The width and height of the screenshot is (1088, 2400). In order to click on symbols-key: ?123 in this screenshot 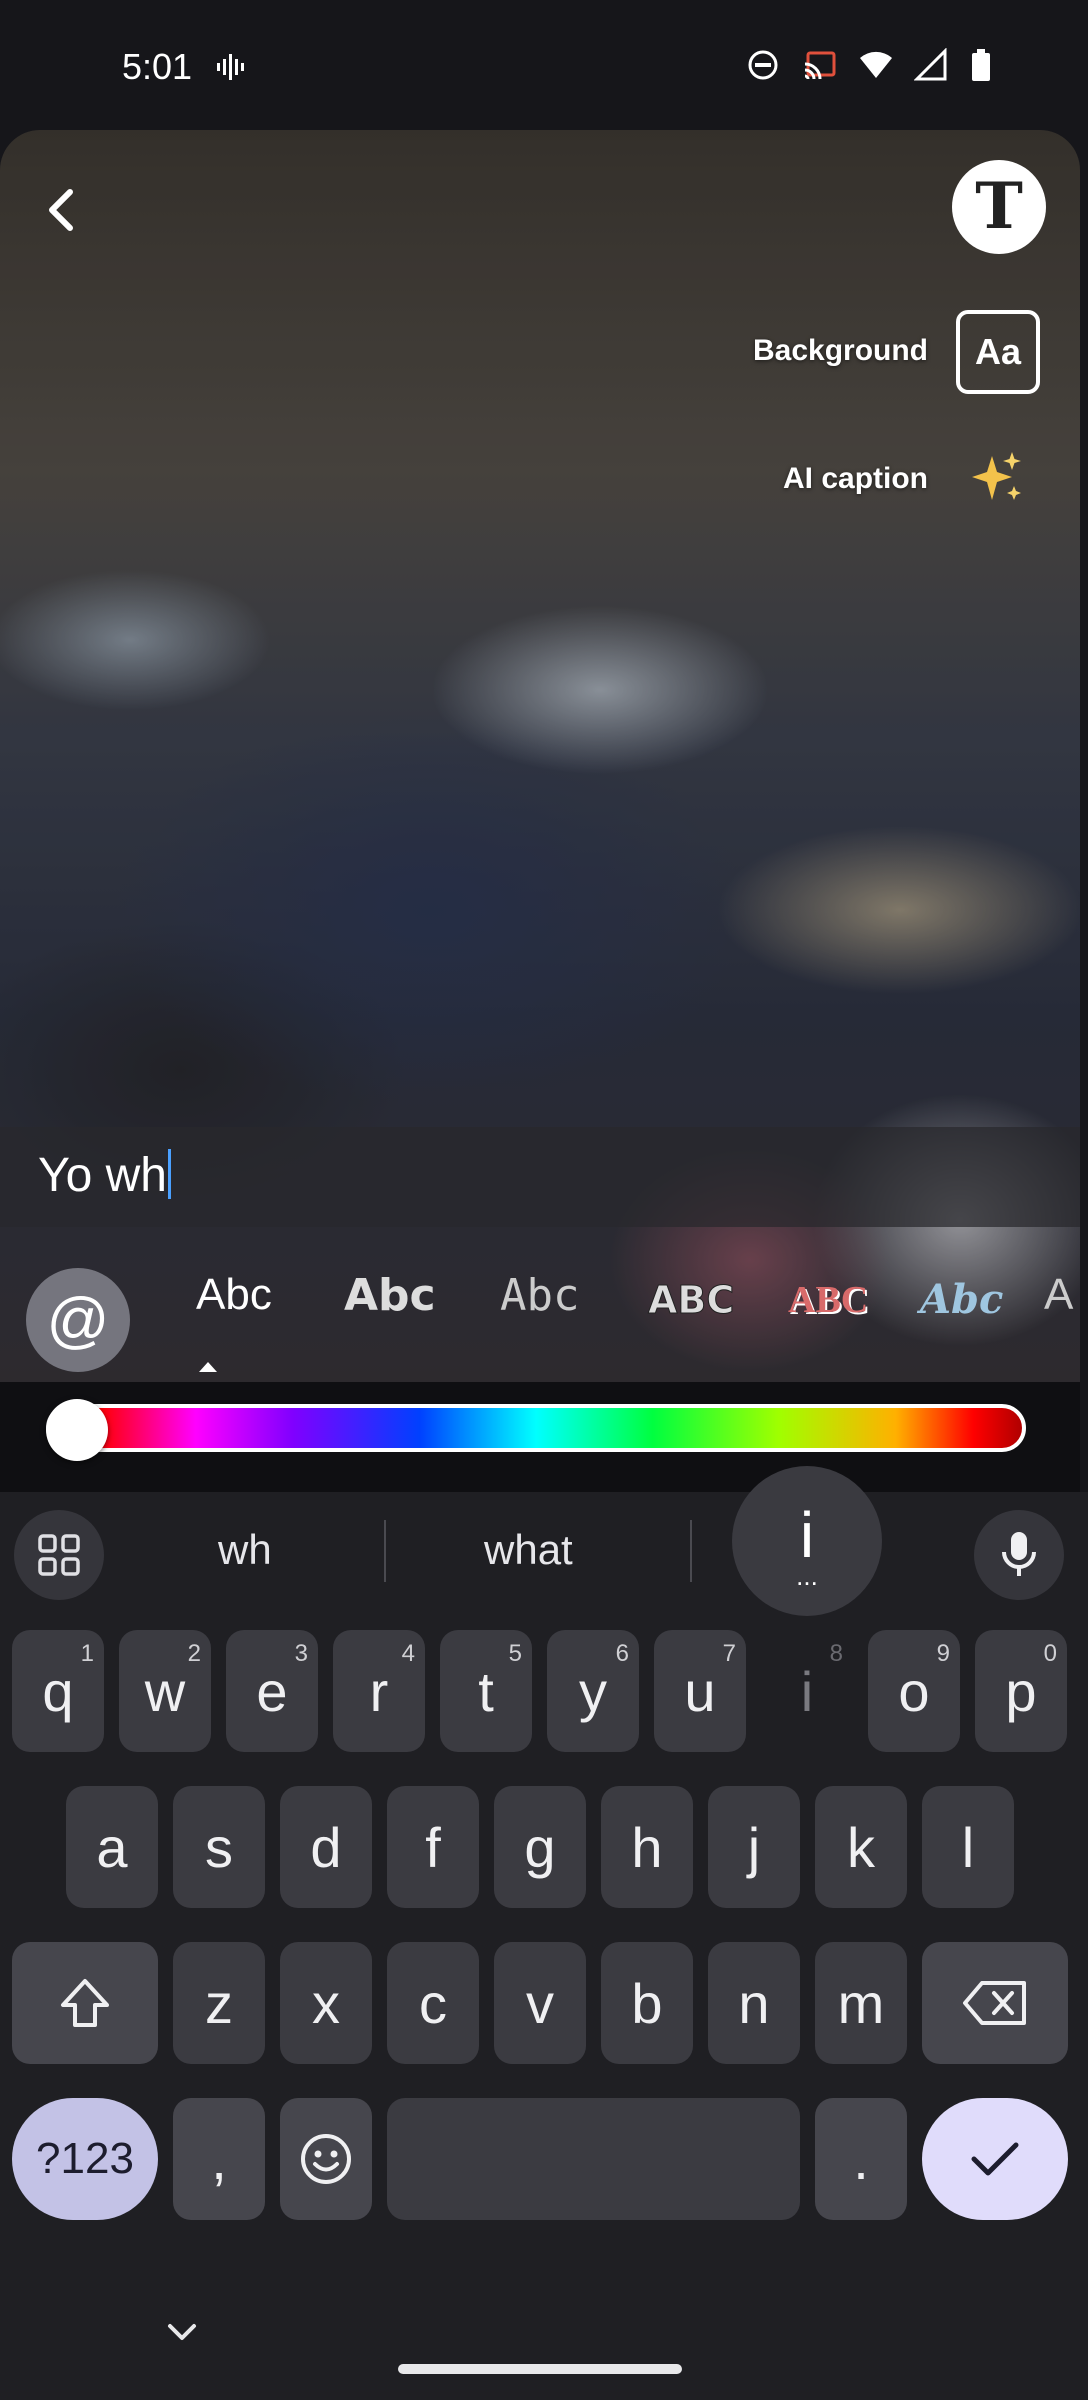, I will do `click(85, 2159)`.